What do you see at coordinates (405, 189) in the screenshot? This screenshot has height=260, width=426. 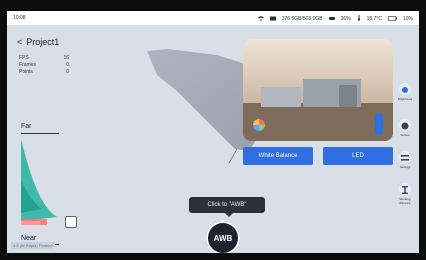 I see `working-distance-icon` at bounding box center [405, 189].